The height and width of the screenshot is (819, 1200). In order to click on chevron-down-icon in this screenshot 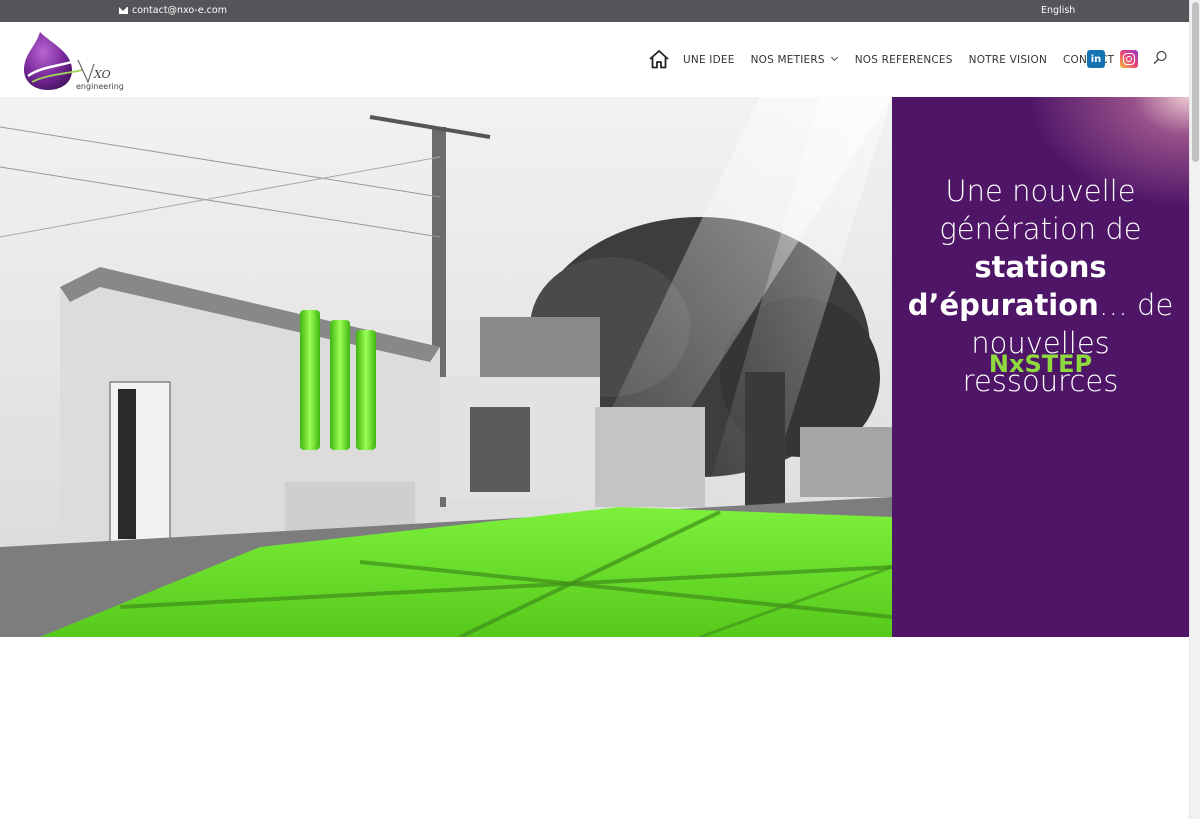, I will do `click(834, 57)`.